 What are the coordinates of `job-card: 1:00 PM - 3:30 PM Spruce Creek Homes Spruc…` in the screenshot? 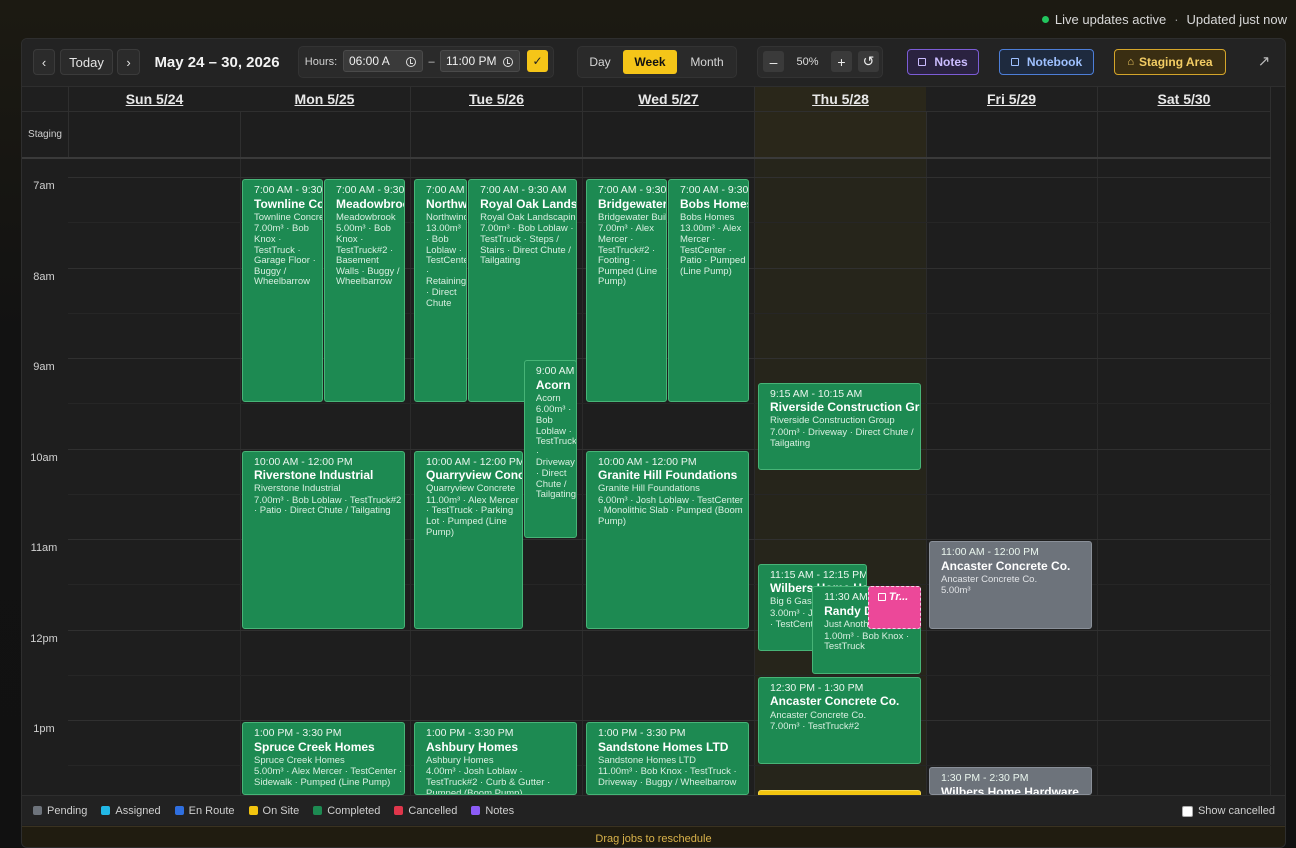 It's located at (323, 758).